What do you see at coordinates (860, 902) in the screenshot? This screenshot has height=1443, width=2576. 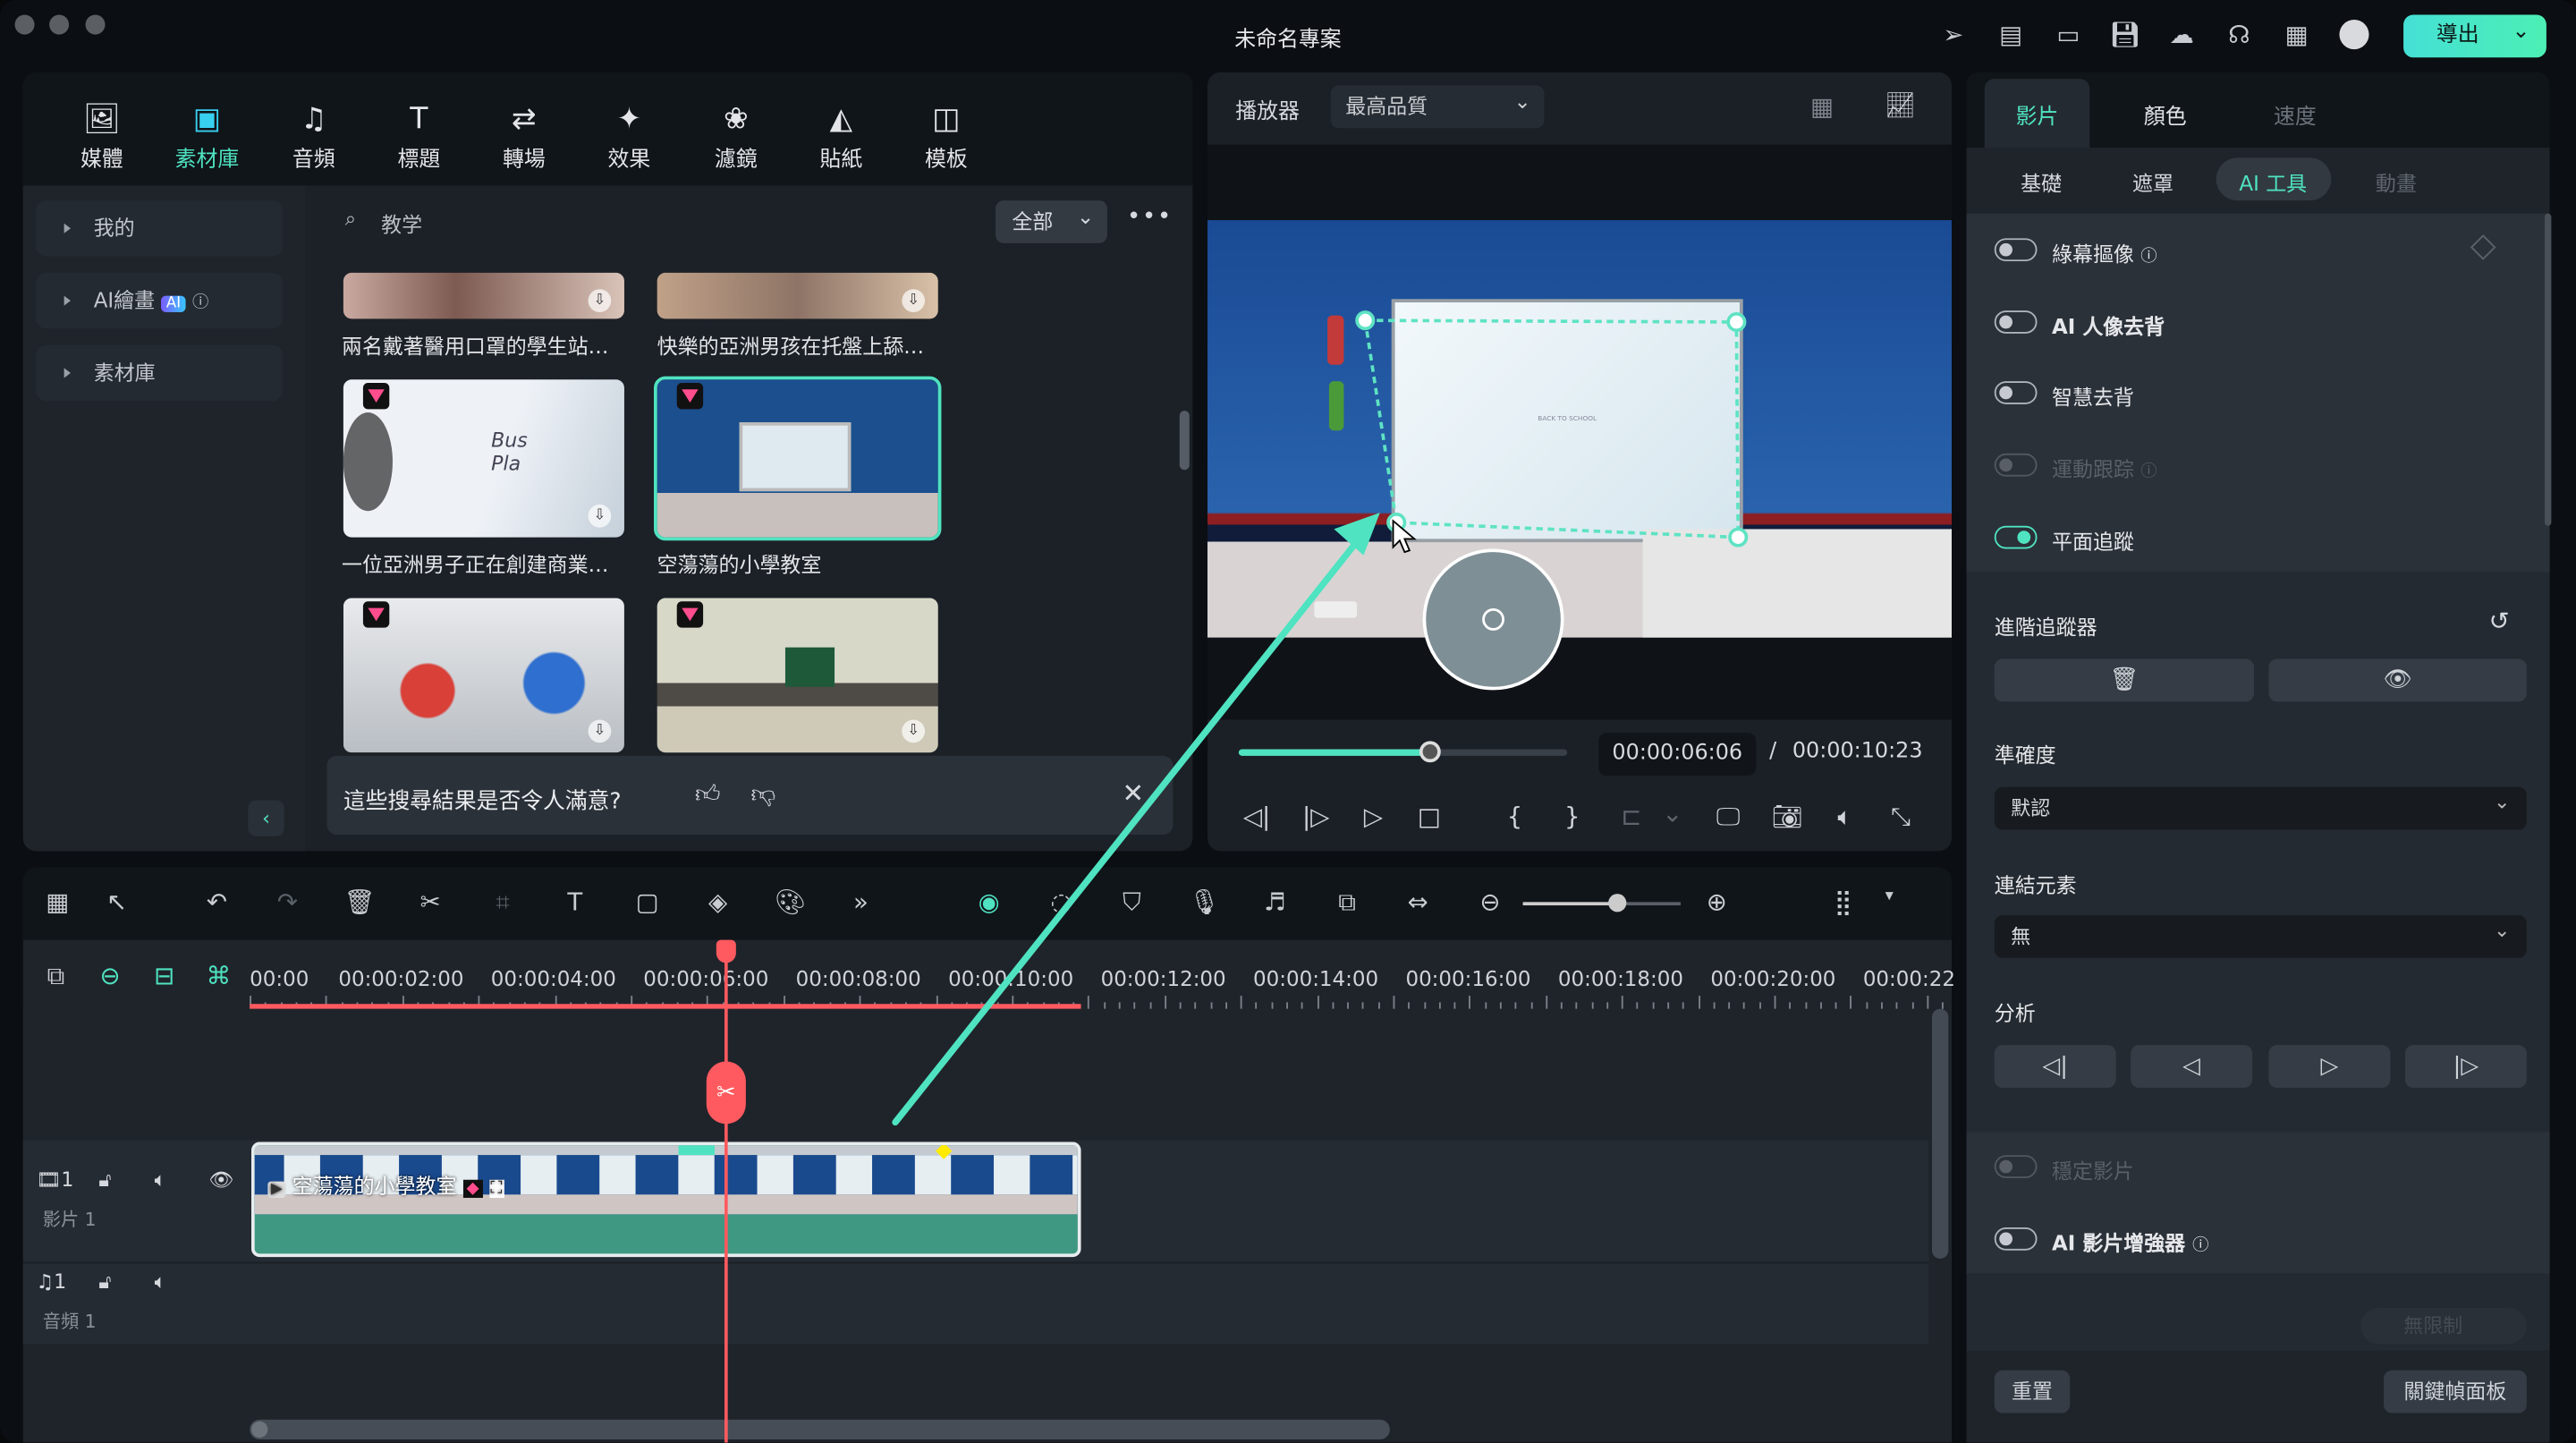 I see `more-tools-icon: »` at bounding box center [860, 902].